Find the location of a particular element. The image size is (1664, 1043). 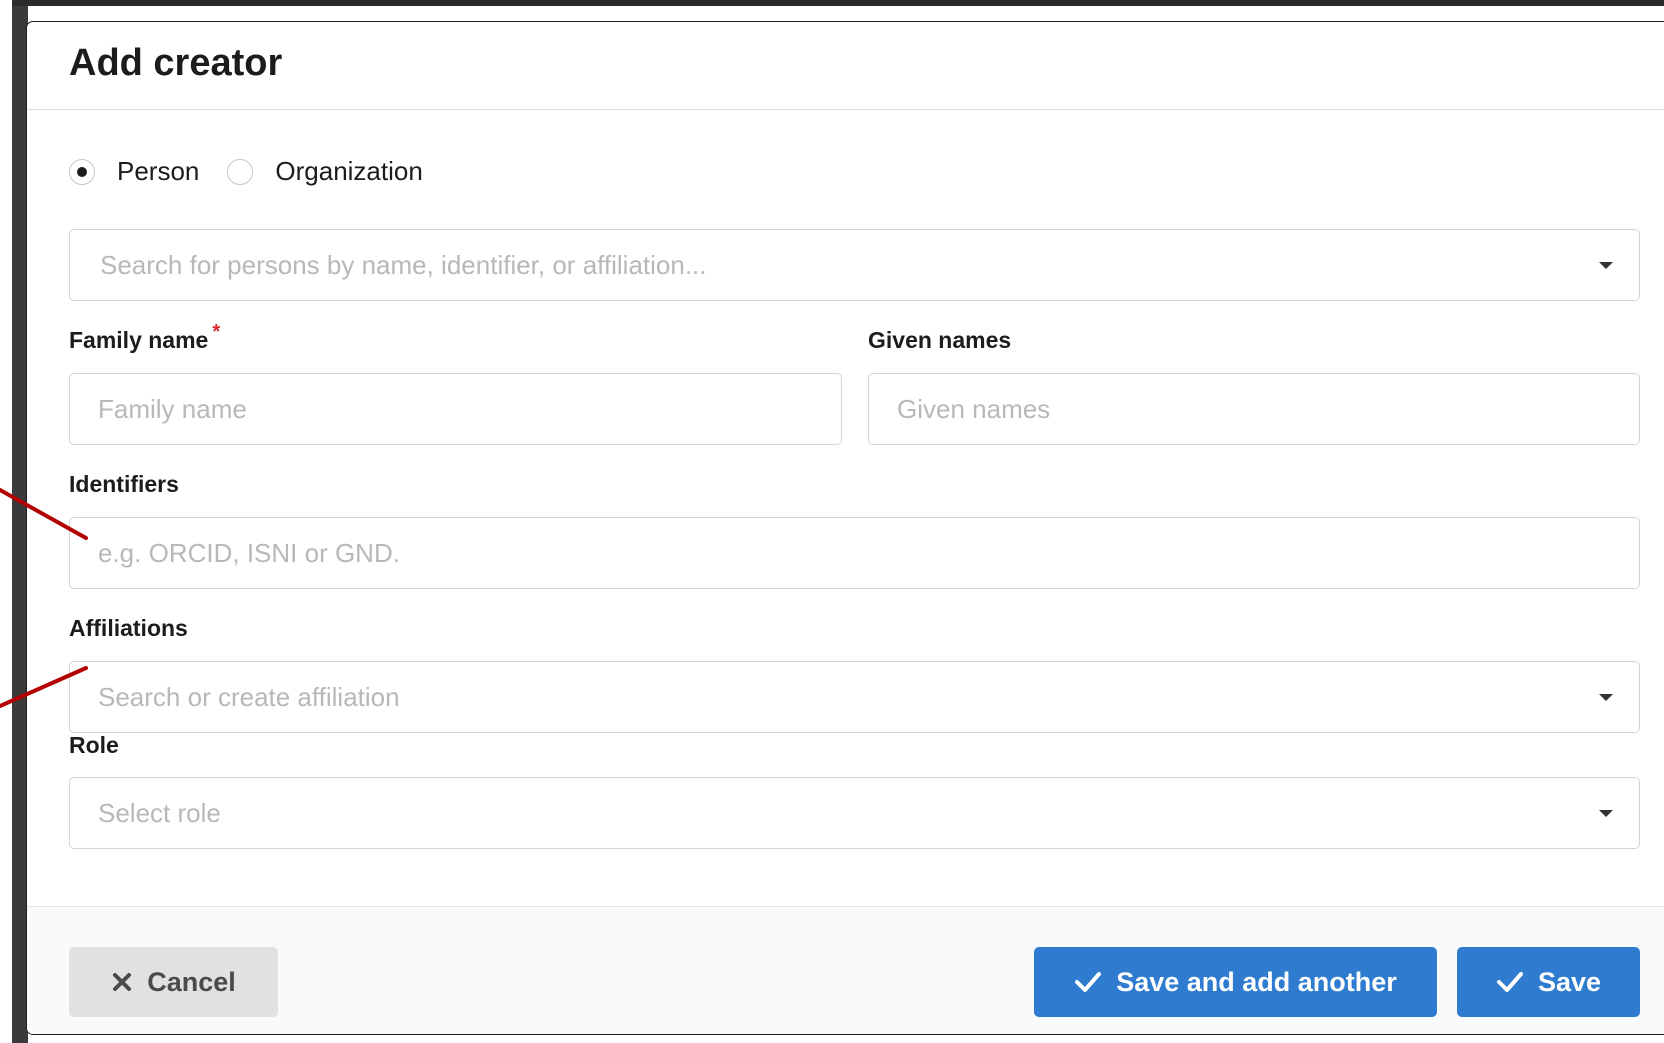

role-placeholder: Select role is located at coordinates (159, 812).